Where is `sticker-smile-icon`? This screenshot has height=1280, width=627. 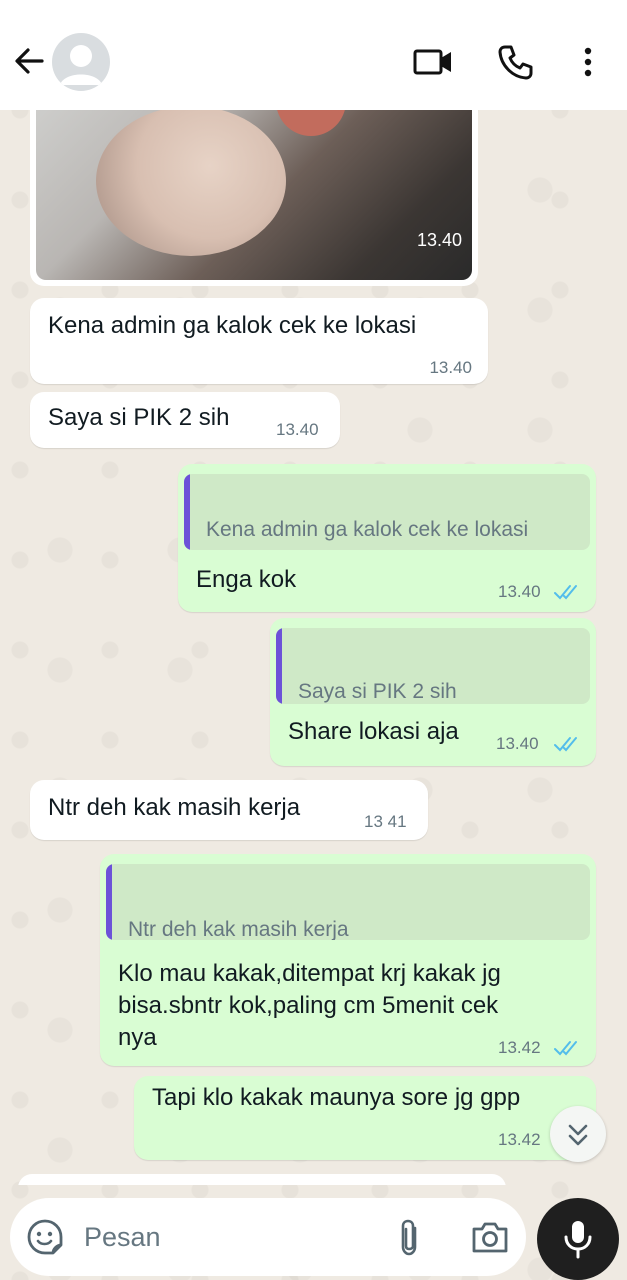
sticker-smile-icon is located at coordinates (45, 1237).